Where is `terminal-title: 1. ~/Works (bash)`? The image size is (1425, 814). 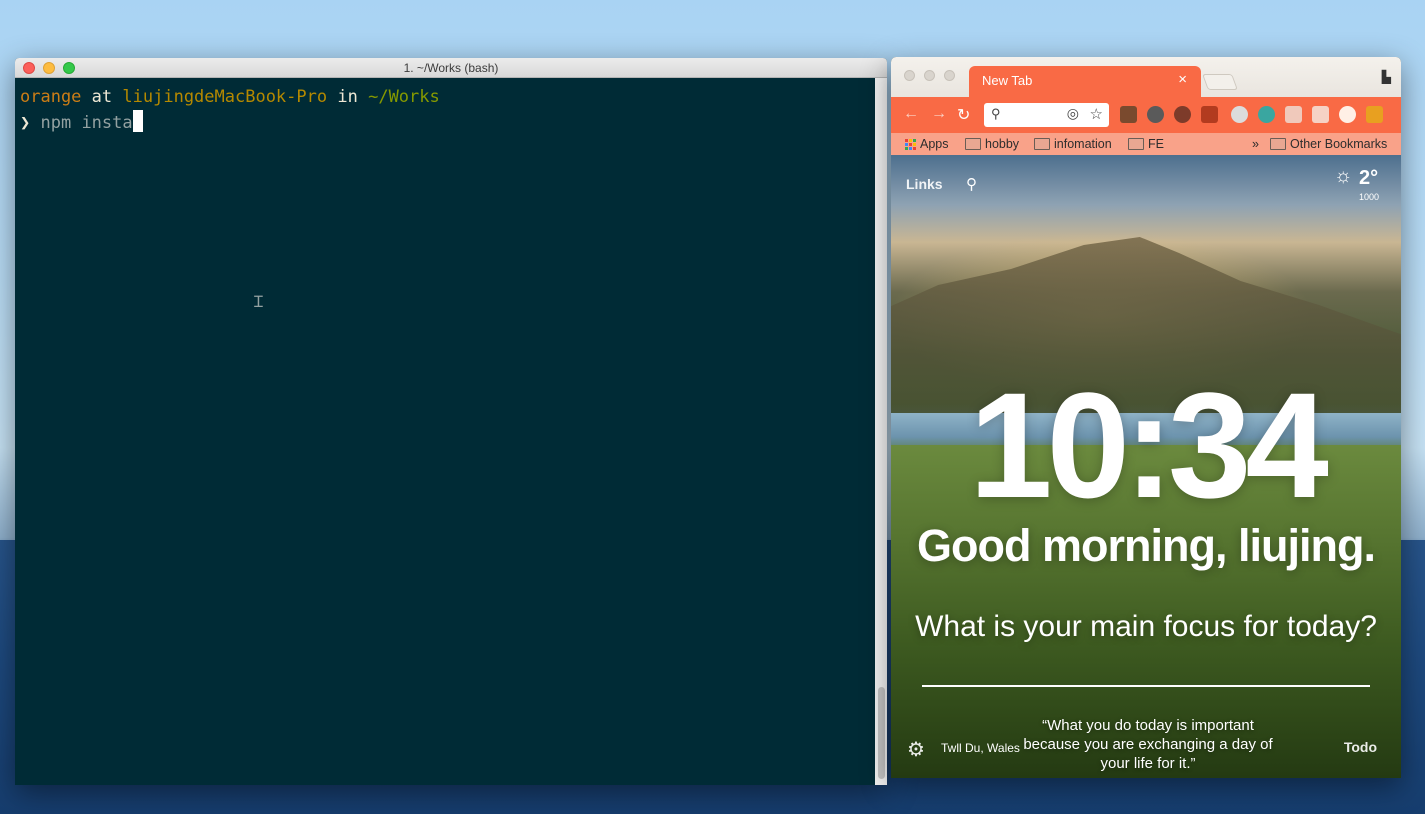
terminal-title: 1. ~/Works (bash) is located at coordinates (451, 68).